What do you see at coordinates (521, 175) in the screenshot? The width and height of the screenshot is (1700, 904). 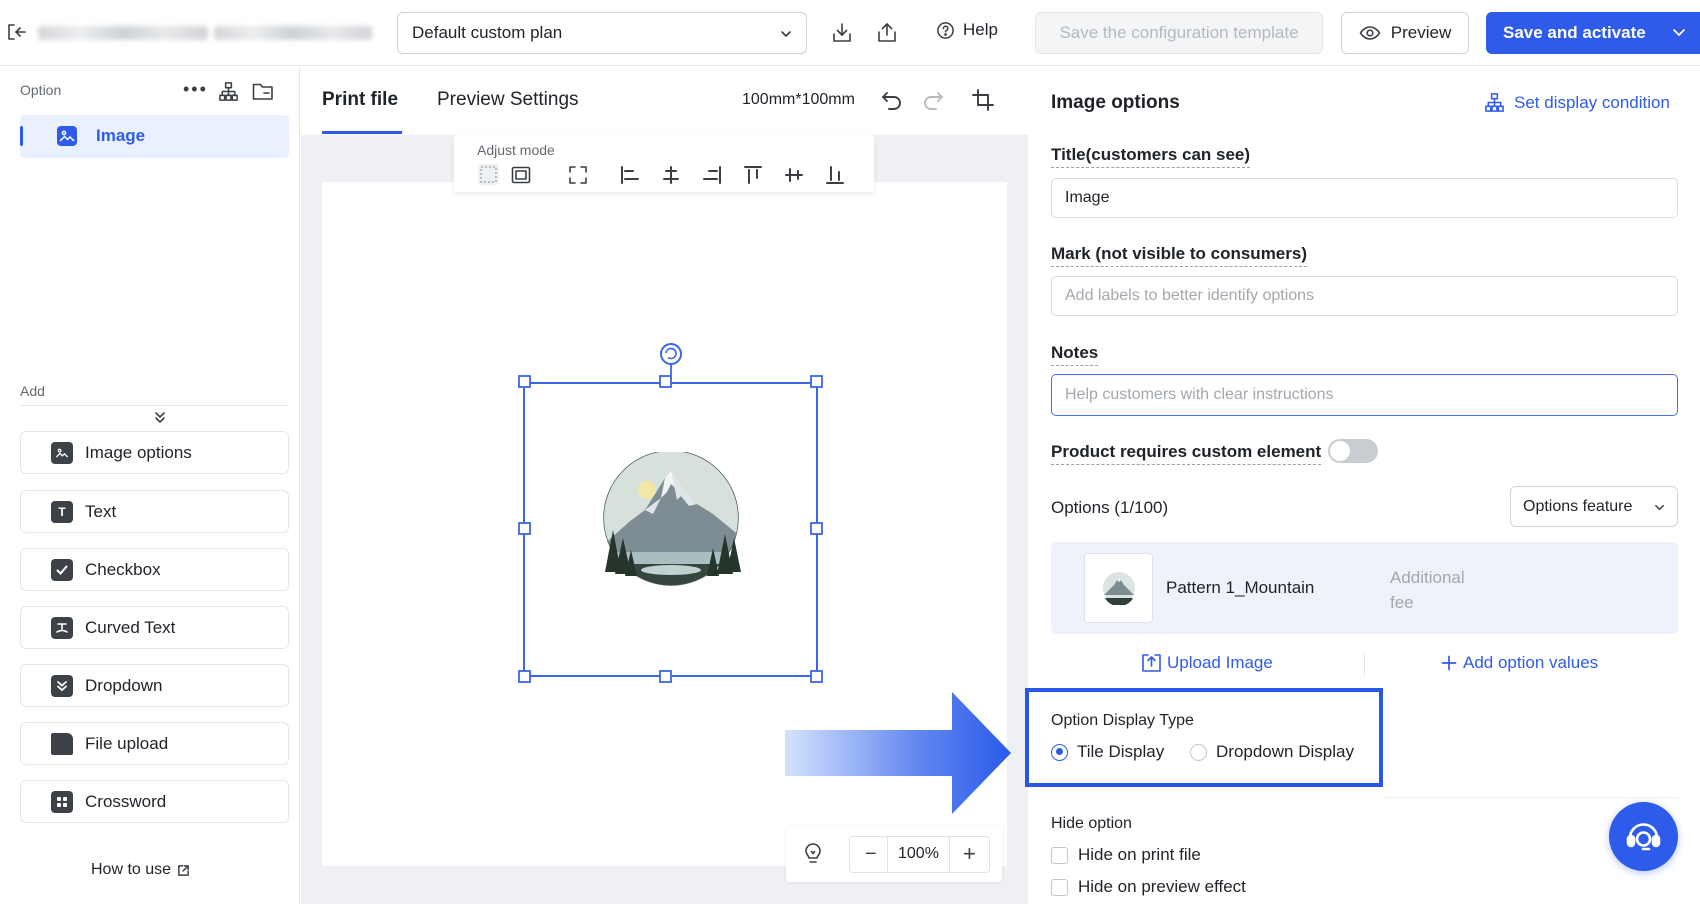 I see `fit-frame-icon` at bounding box center [521, 175].